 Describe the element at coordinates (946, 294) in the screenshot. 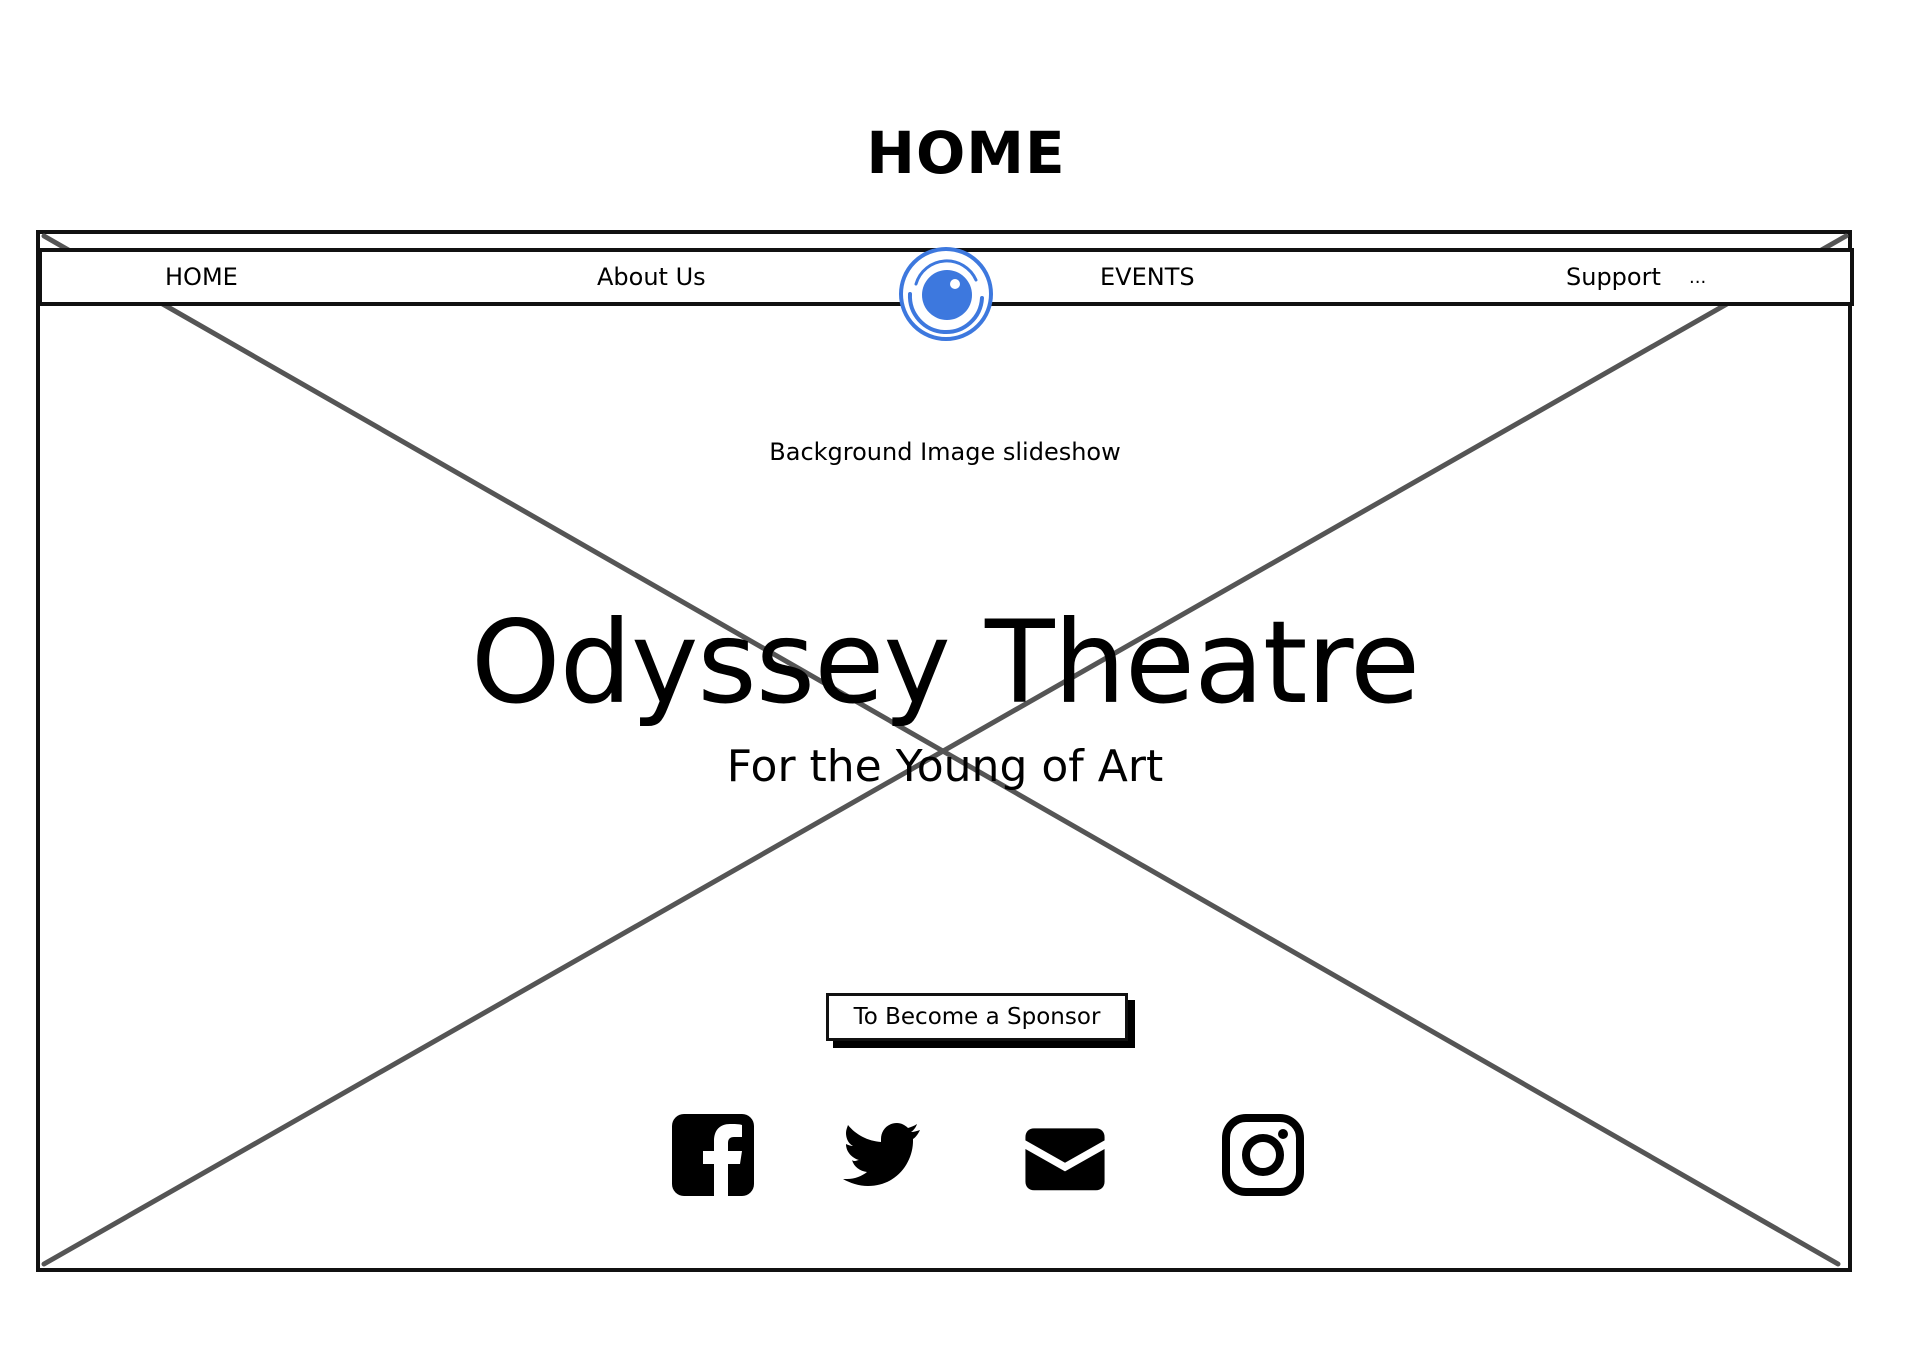

I see `logo-icon` at that location.